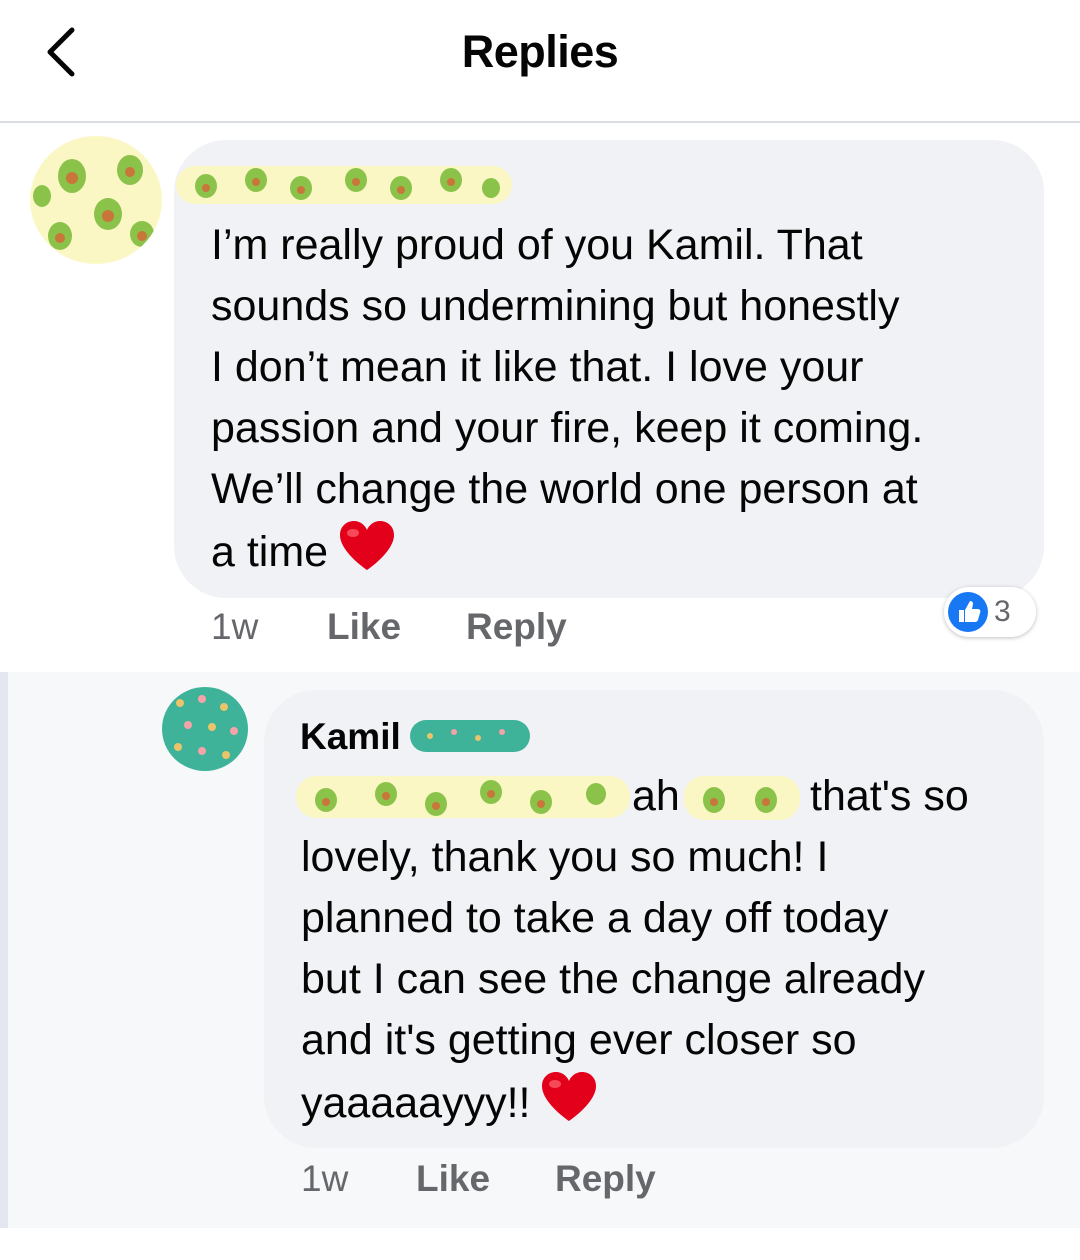 This screenshot has height=1260, width=1080. I want to click on reply-actions: 1w Like Reply, so click(501, 1183).